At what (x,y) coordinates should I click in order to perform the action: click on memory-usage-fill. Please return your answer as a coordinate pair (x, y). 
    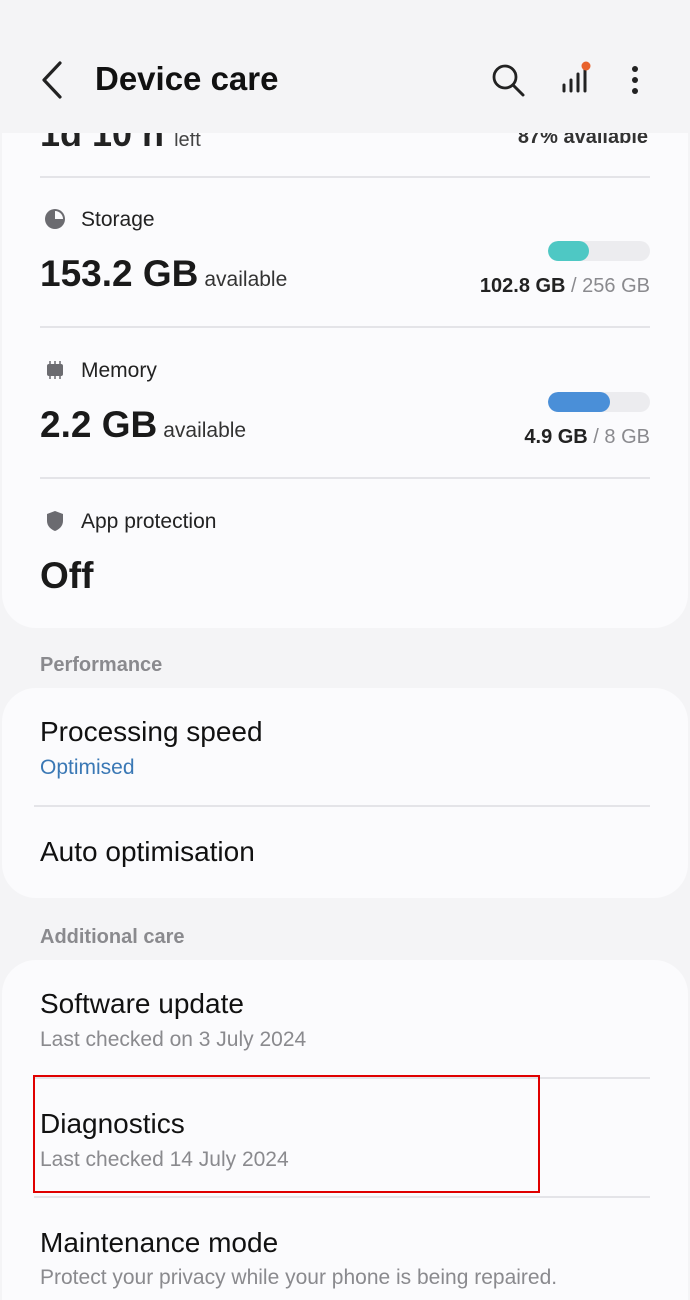
    Looking at the image, I should click on (579, 402).